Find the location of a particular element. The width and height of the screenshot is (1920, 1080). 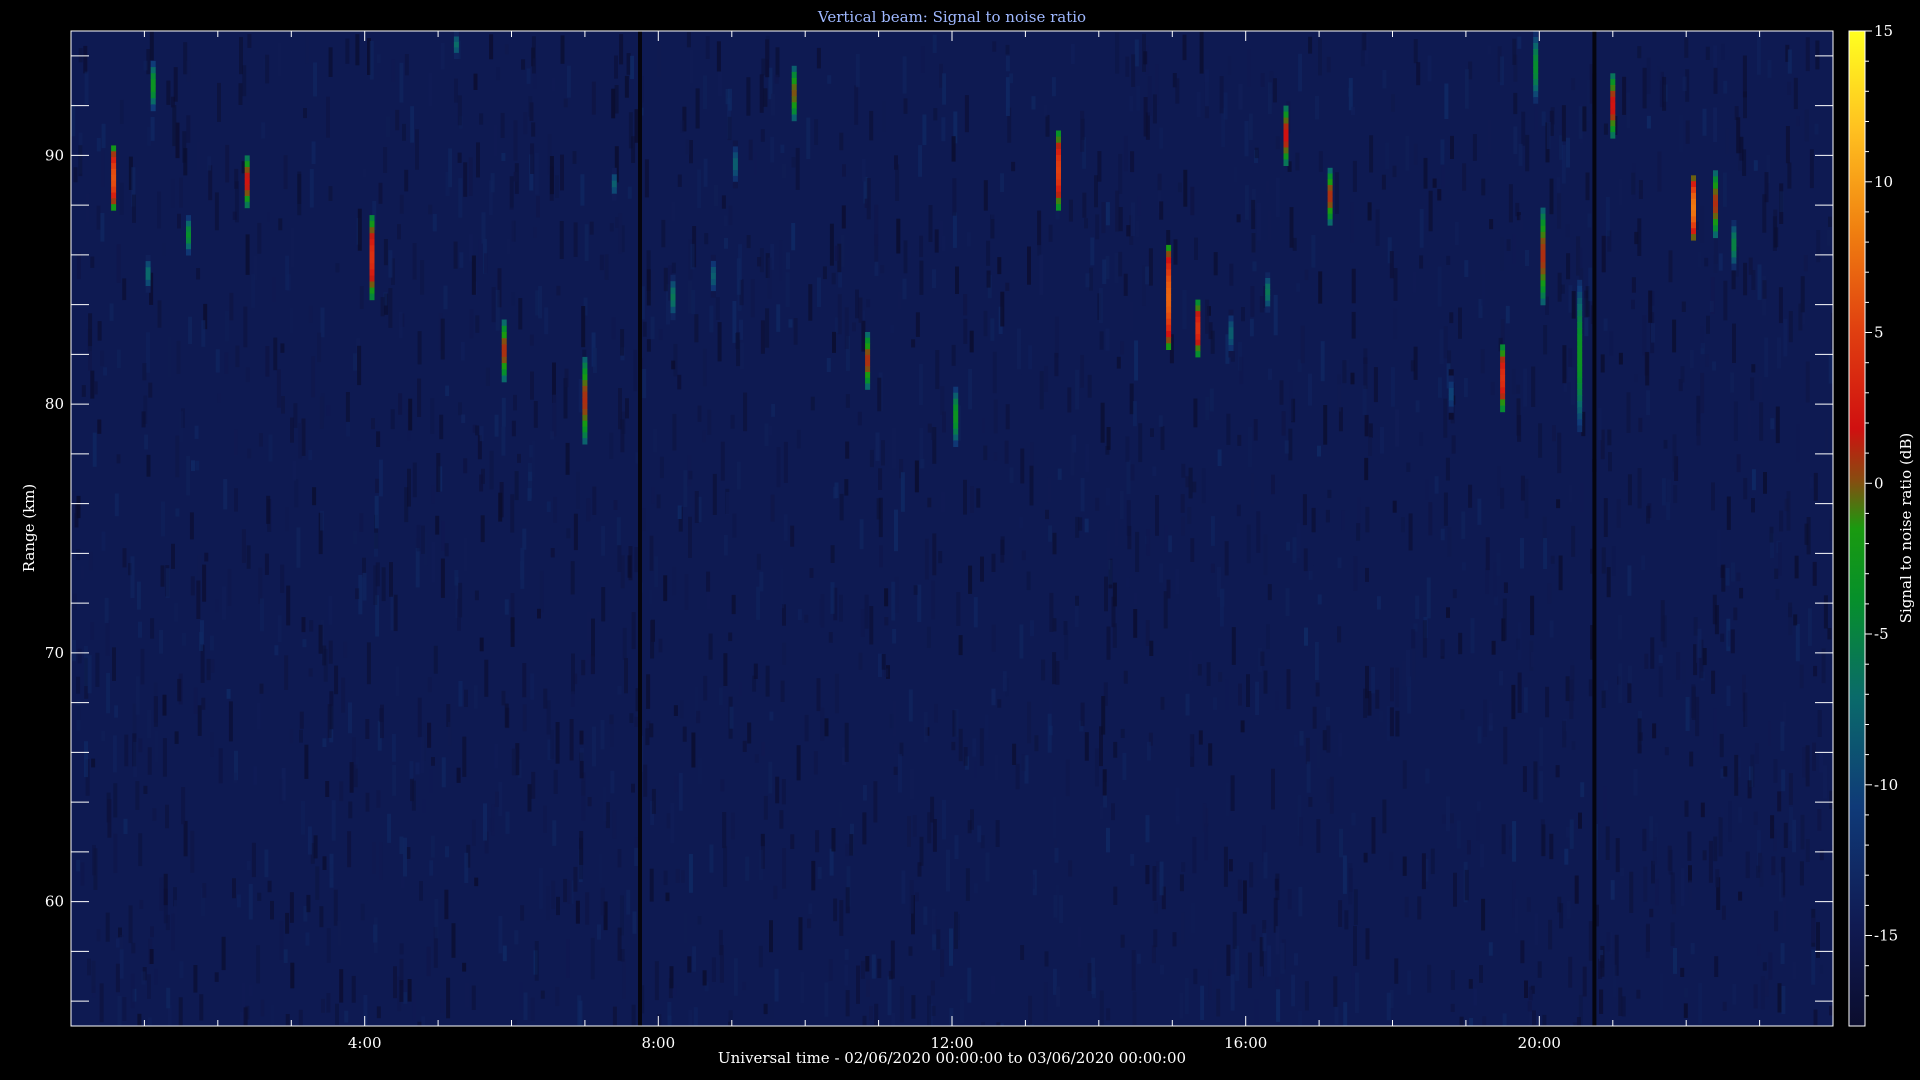

y-tick-label: 80 is located at coordinates (54, 404).